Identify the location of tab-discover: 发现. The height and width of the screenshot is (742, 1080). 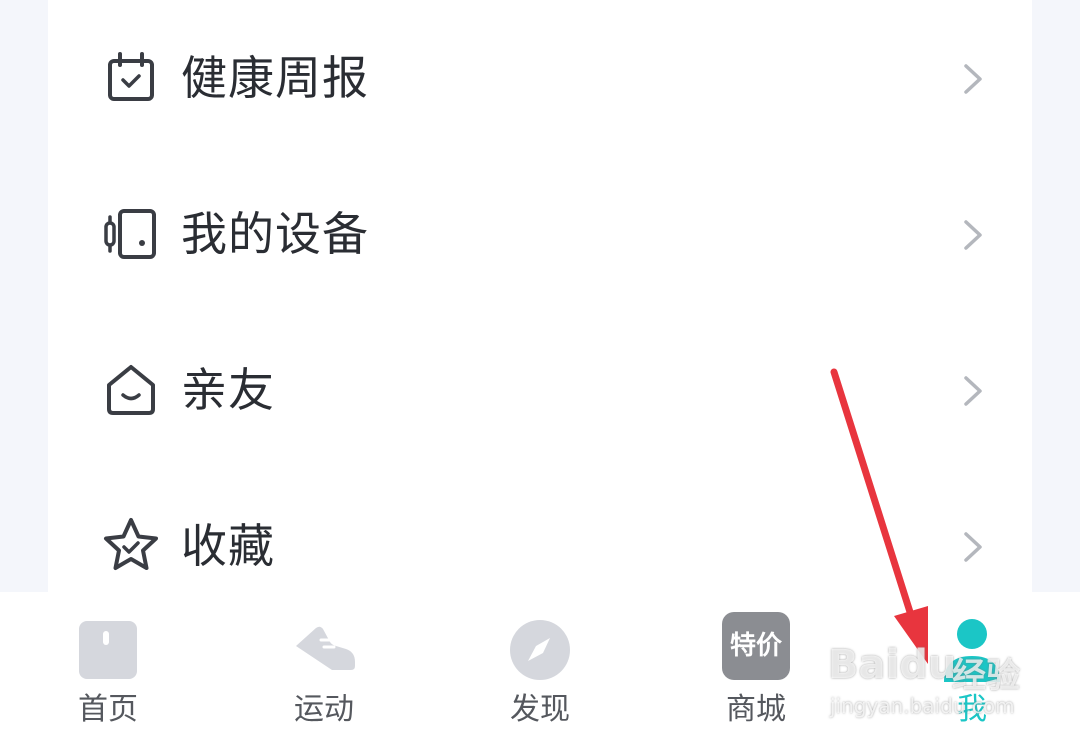
(540, 667).